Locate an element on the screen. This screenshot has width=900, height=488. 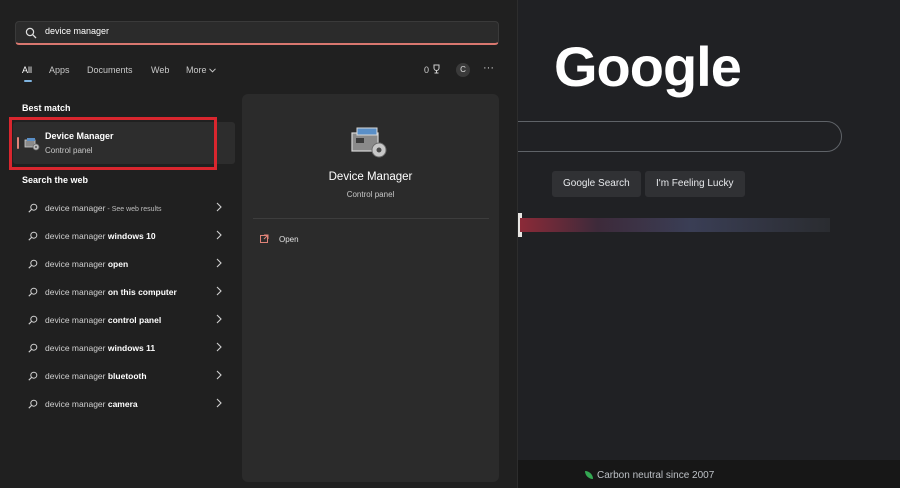
web-result-bold: open is located at coordinates (118, 264).